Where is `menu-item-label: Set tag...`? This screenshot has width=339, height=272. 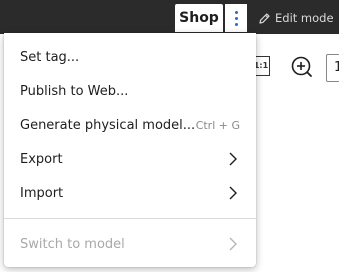
menu-item-label: Set tag... is located at coordinates (50, 57).